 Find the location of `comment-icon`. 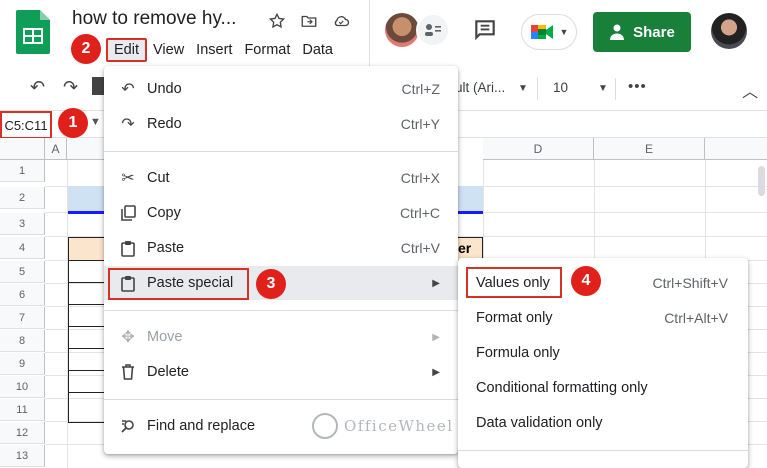

comment-icon is located at coordinates (485, 30).